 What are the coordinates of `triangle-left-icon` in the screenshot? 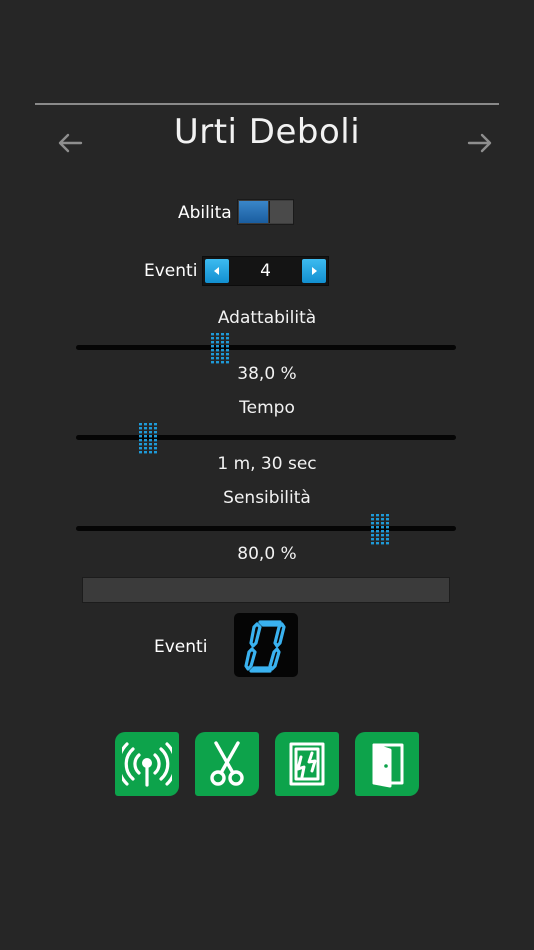 It's located at (216, 271).